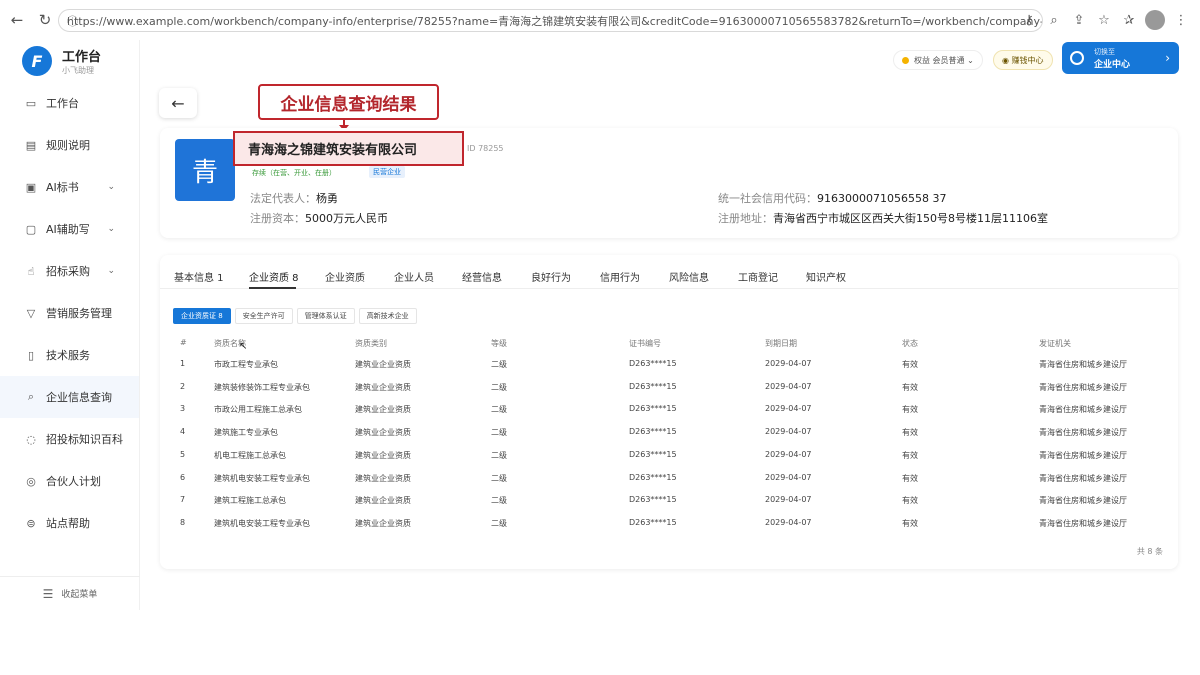 Image resolution: width=1200 pixels, height=675 pixels. Describe the element at coordinates (72, 21) in the screenshot. I see `site-info-icon: ⓘ` at that location.